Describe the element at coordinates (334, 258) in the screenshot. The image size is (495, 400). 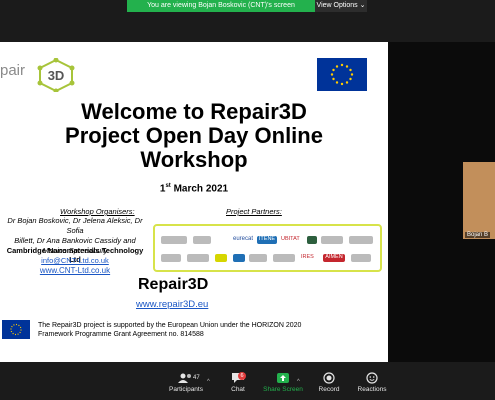
I see `partner-logo-aimen: AIMEN` at that location.